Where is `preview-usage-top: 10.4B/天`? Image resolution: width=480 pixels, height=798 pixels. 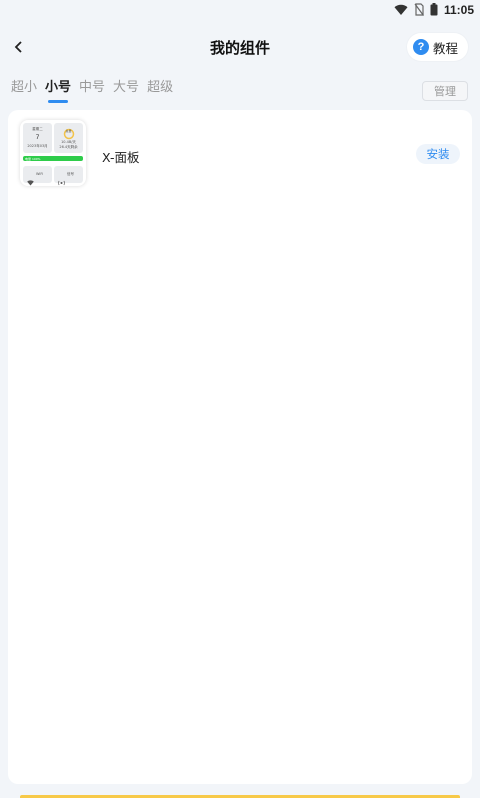 preview-usage-top: 10.4B/天 is located at coordinates (68, 142).